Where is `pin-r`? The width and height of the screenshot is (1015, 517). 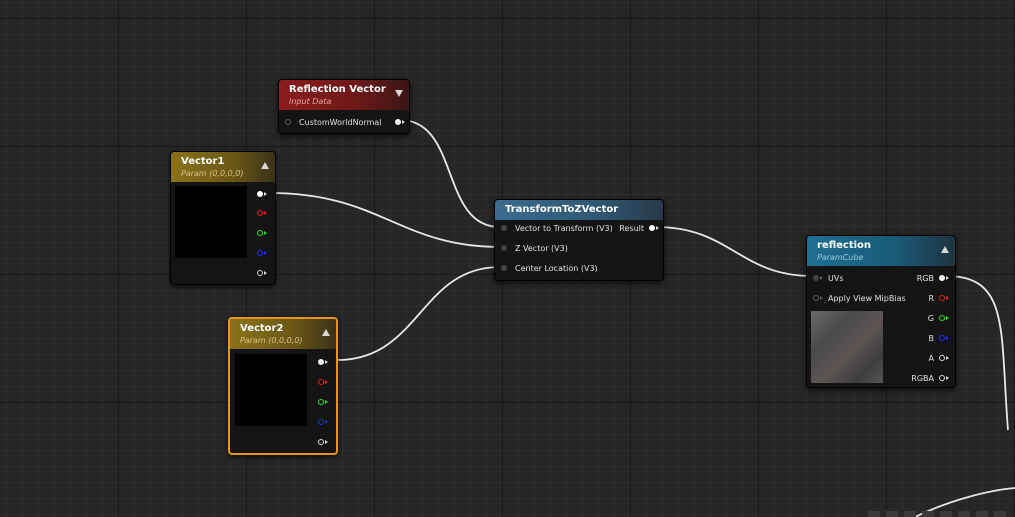 pin-r is located at coordinates (262, 213).